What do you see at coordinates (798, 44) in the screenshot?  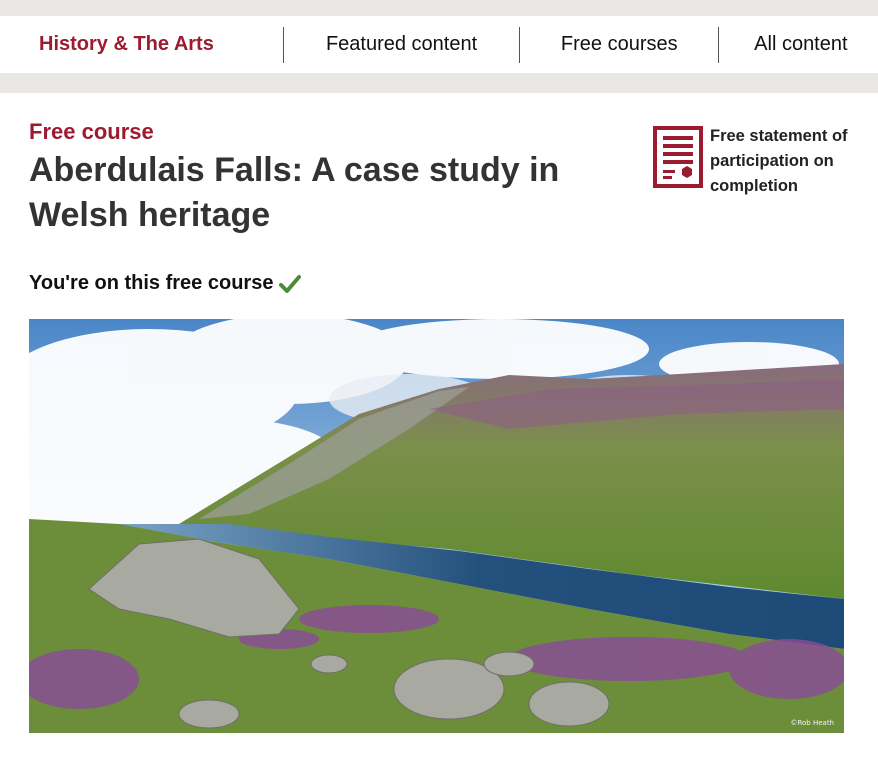 I see `nav-item-all-content: All content` at bounding box center [798, 44].